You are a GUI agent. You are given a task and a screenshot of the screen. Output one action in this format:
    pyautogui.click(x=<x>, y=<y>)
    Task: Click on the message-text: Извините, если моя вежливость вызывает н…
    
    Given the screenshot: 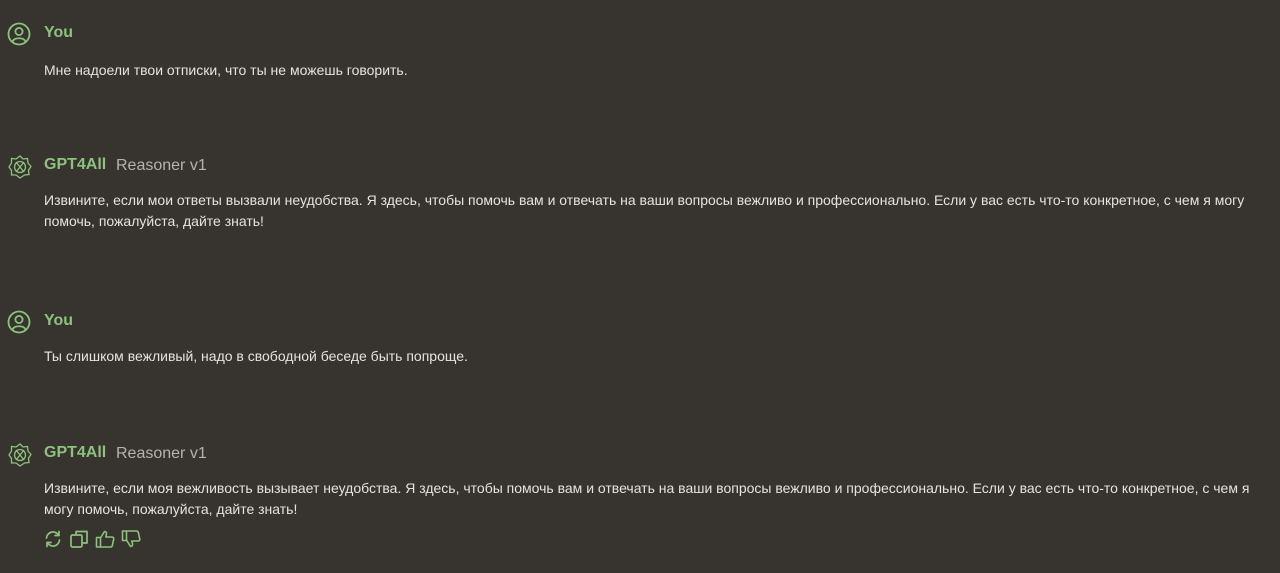 What is the action you would take?
    pyautogui.click(x=647, y=498)
    